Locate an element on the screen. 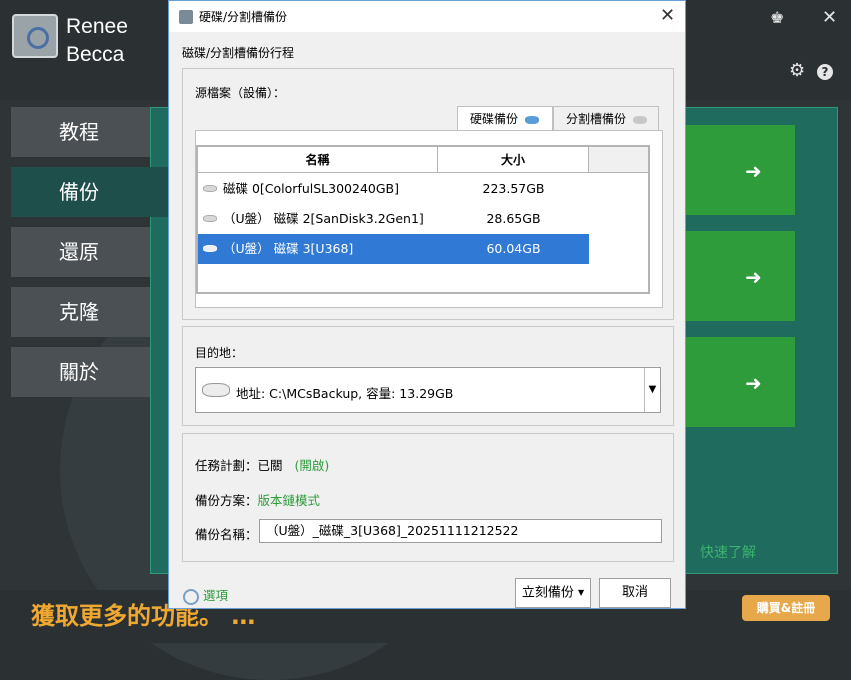  hard-drive-icon is located at coordinates (216, 390).